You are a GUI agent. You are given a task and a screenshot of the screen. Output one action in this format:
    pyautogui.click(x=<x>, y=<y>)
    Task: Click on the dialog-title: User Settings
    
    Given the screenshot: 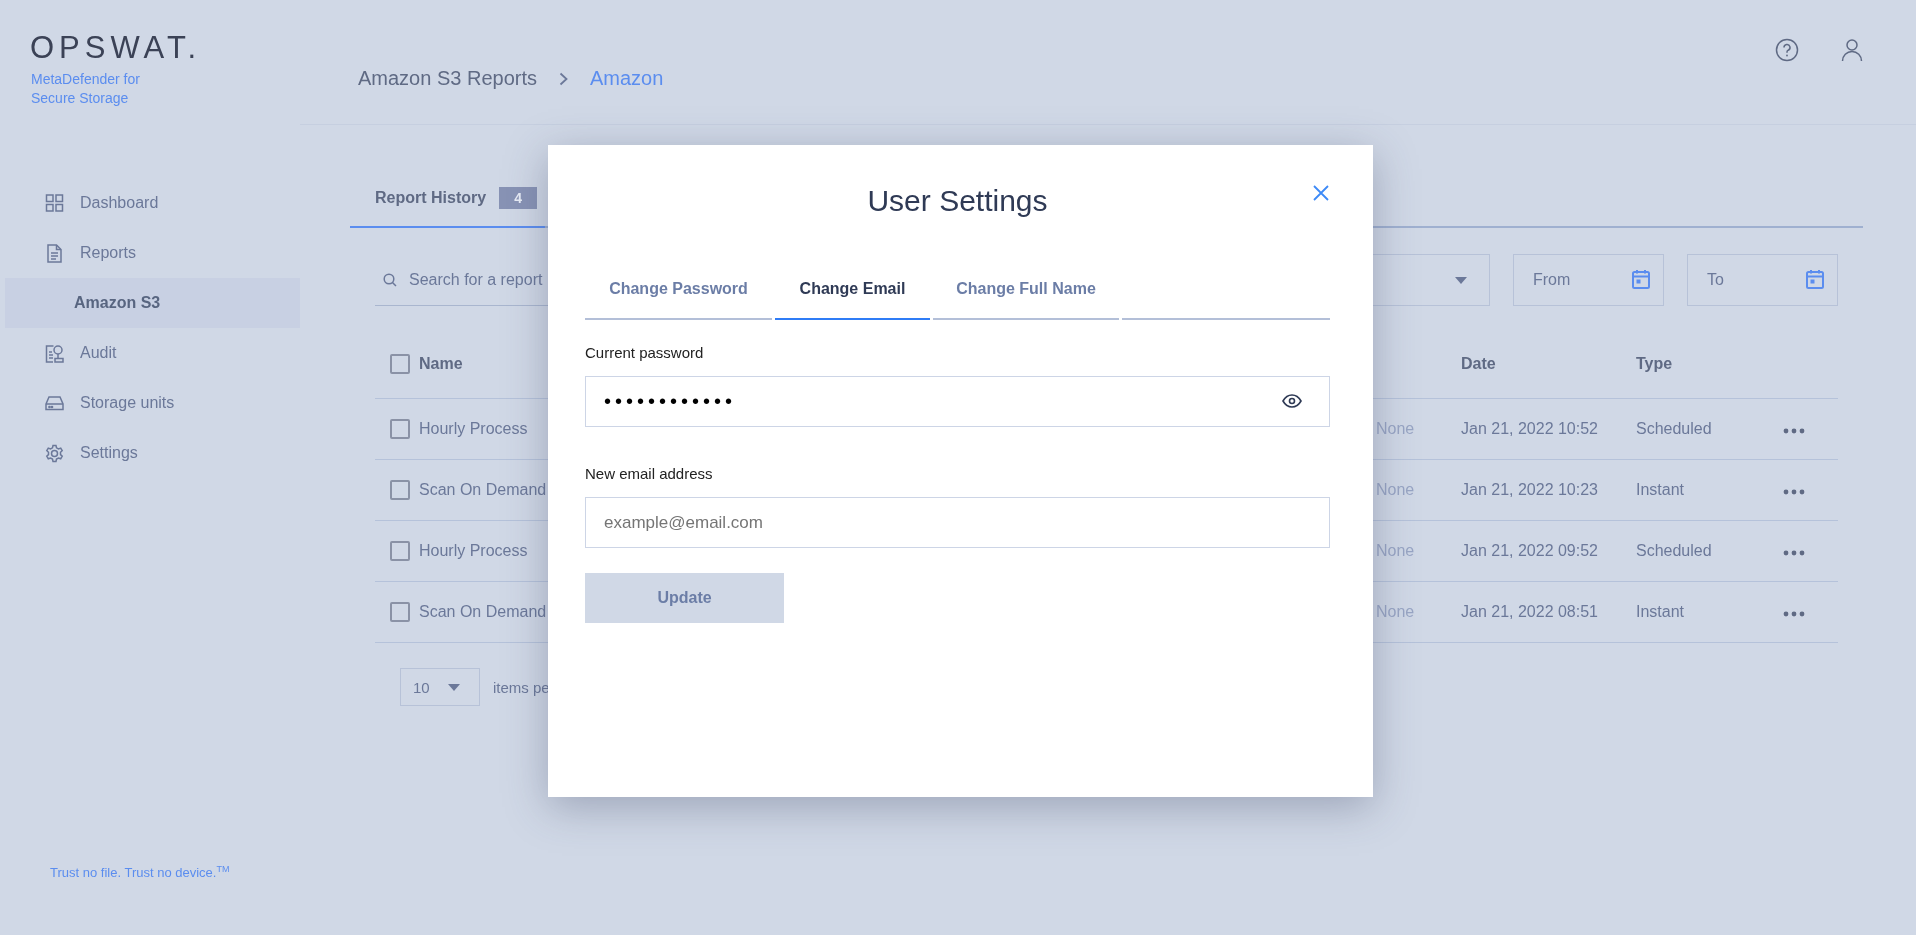 What is the action you would take?
    pyautogui.click(x=957, y=201)
    